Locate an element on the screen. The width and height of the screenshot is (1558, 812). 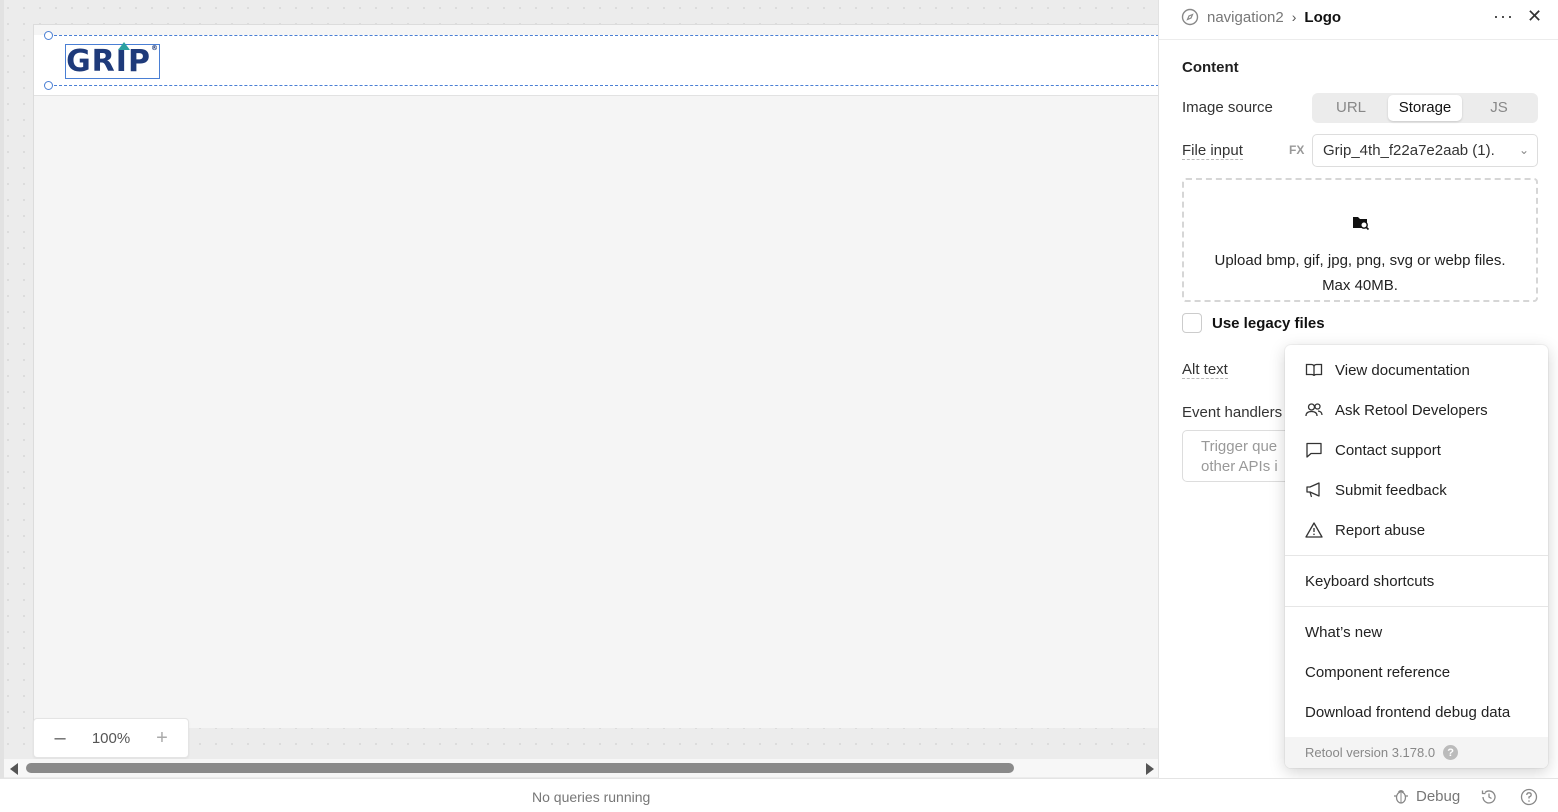
scroll-right-icon is located at coordinates (1150, 769).